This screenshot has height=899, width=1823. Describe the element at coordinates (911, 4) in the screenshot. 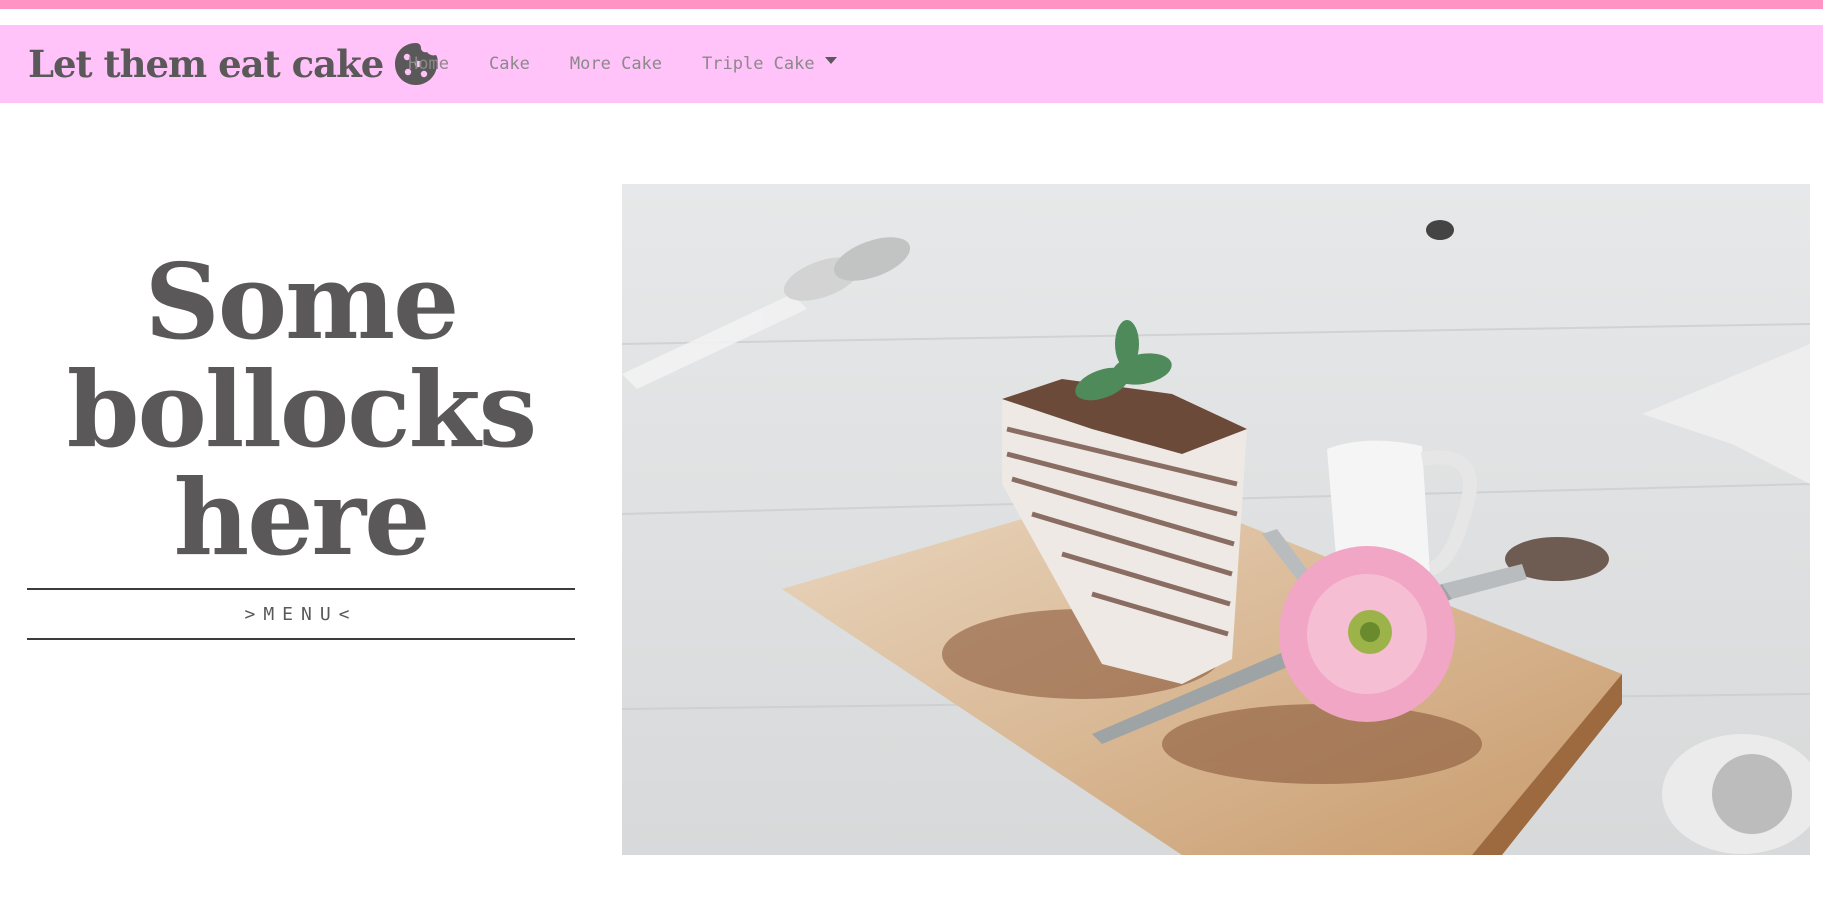

I see `top-accent-bar` at that location.